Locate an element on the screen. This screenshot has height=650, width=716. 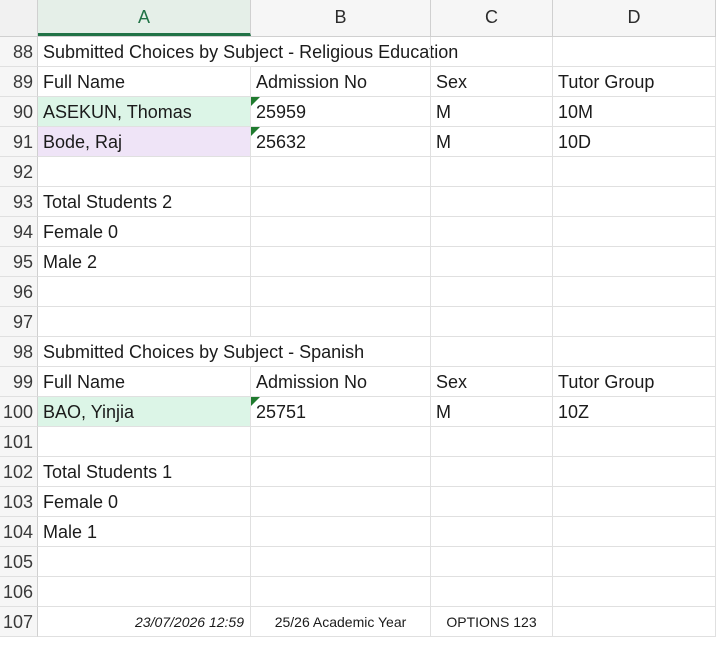
row-header: 92 is located at coordinates (19, 172).